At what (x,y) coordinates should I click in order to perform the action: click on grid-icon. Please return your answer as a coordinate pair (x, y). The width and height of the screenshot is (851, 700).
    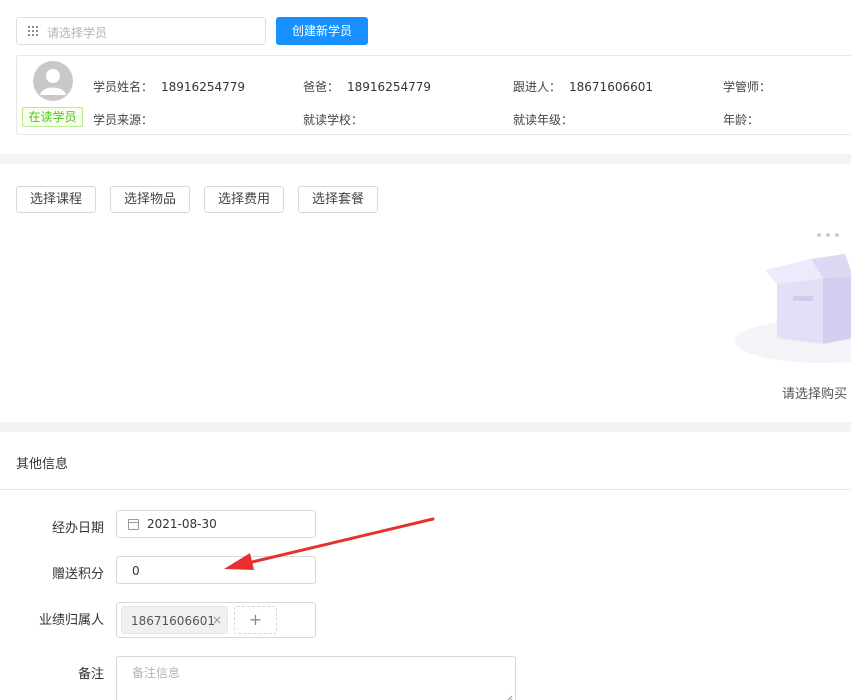
    Looking at the image, I should click on (33, 31).